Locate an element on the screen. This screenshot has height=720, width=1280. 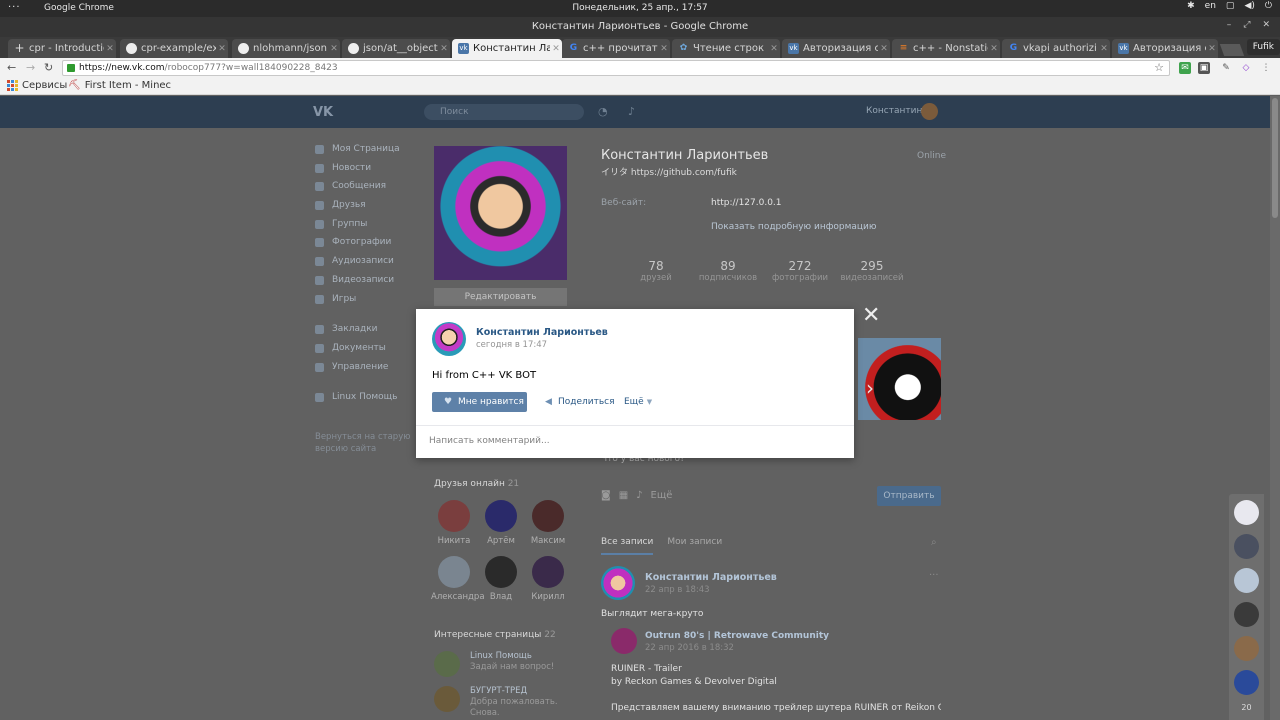
modal-author-name: Константин Ларионтьев is located at coordinates (542, 332).